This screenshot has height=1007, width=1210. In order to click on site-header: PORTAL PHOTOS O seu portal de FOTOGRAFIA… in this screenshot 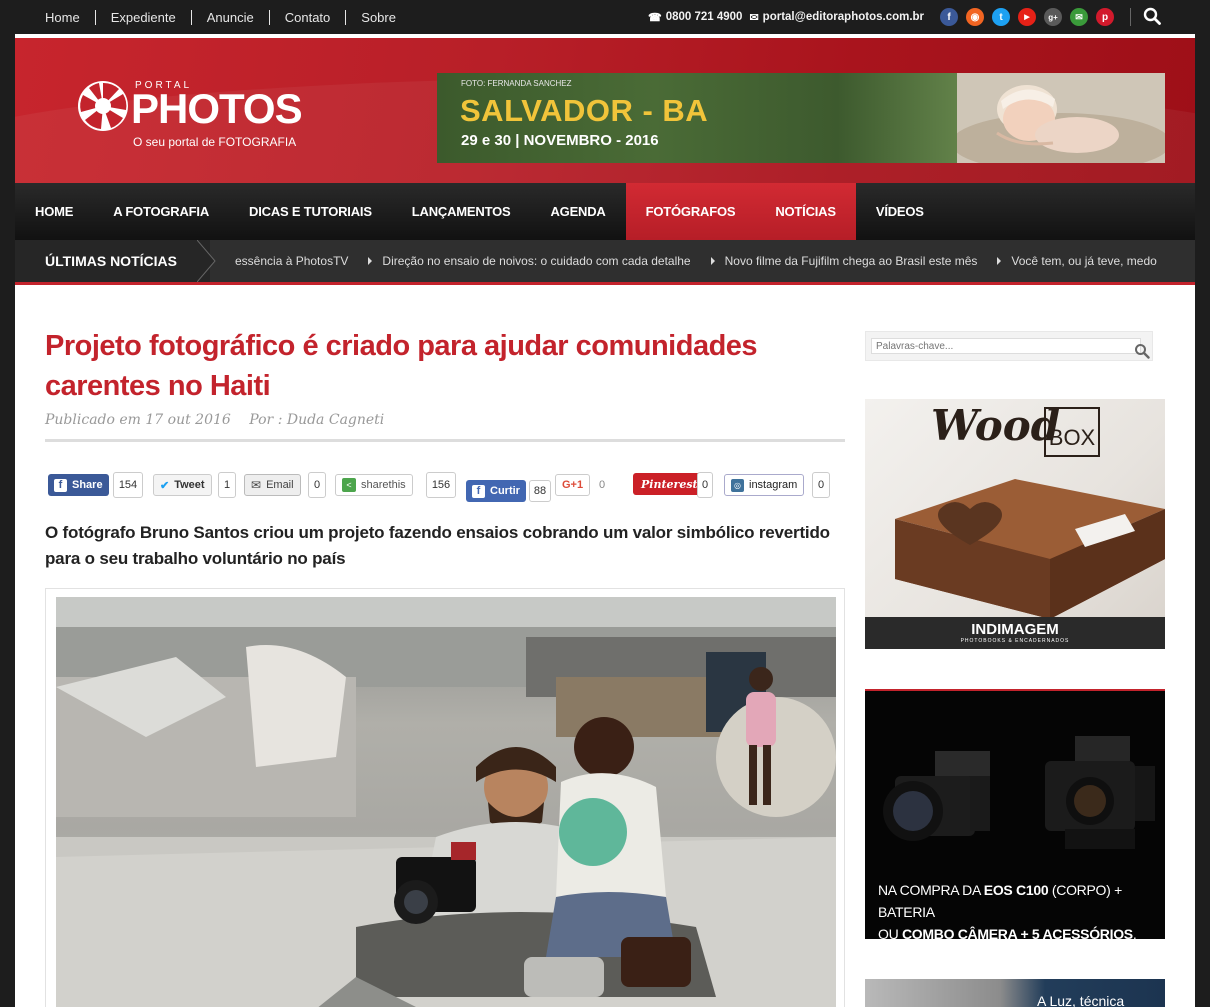, I will do `click(605, 110)`.